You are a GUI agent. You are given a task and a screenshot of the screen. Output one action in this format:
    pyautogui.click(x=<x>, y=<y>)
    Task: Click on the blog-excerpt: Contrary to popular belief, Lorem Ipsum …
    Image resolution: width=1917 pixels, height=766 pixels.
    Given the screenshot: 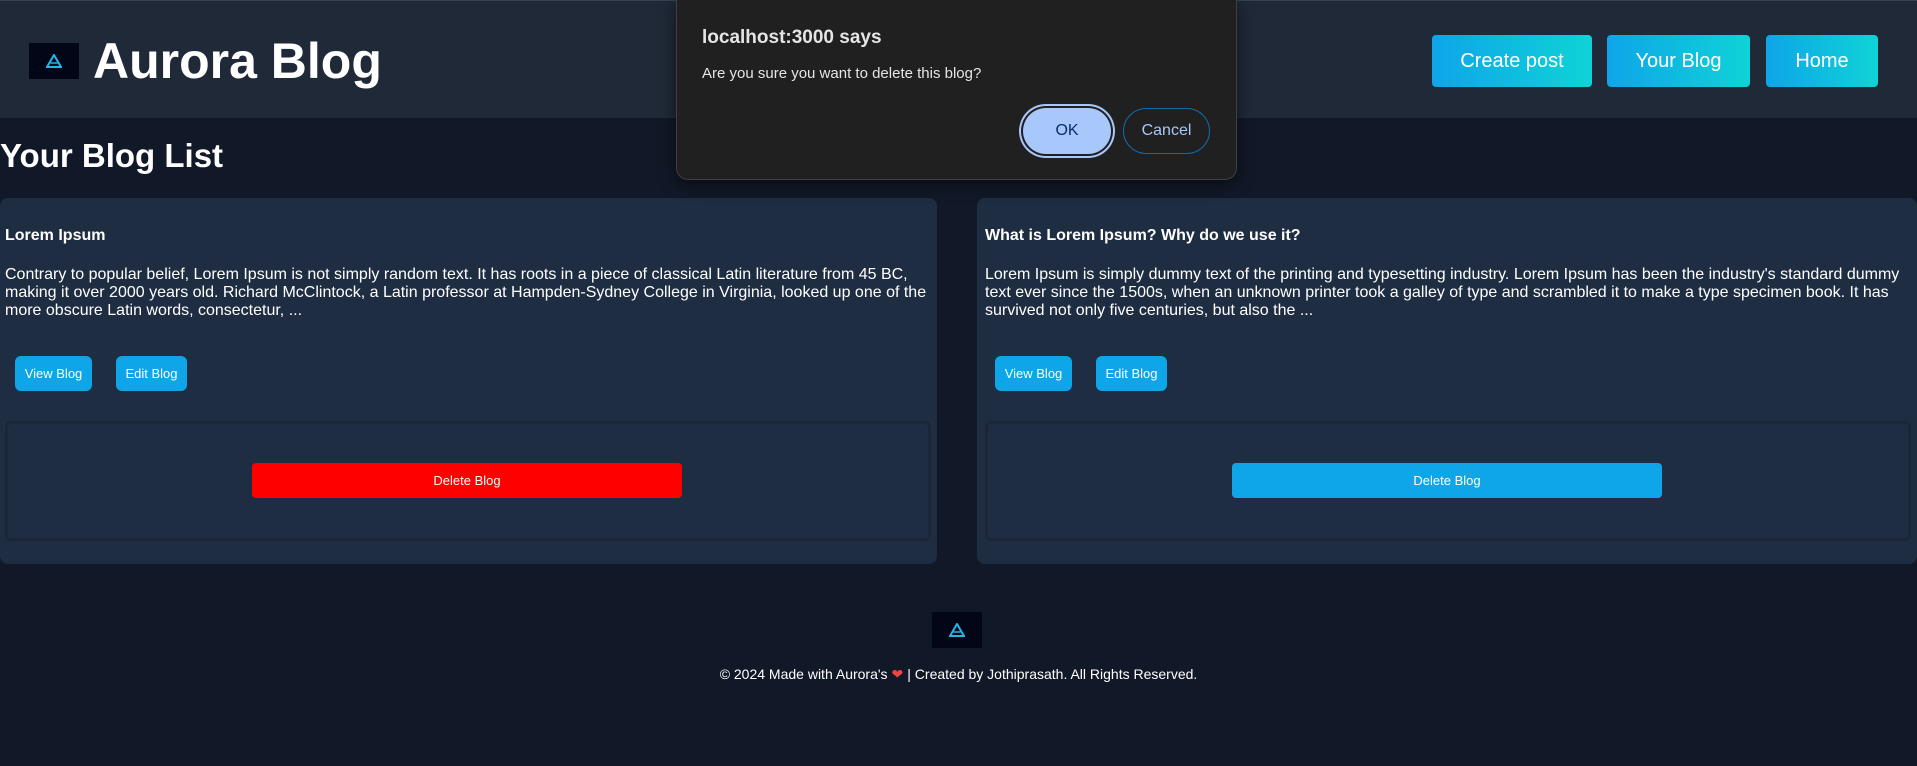 What is the action you would take?
    pyautogui.click(x=466, y=292)
    